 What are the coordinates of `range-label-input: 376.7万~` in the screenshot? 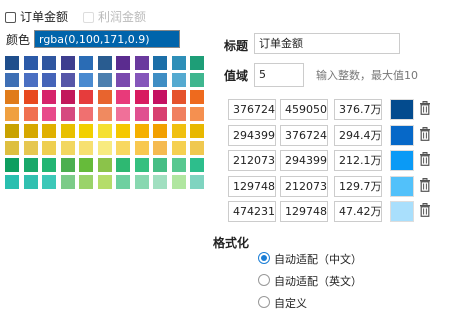 It's located at (358, 109).